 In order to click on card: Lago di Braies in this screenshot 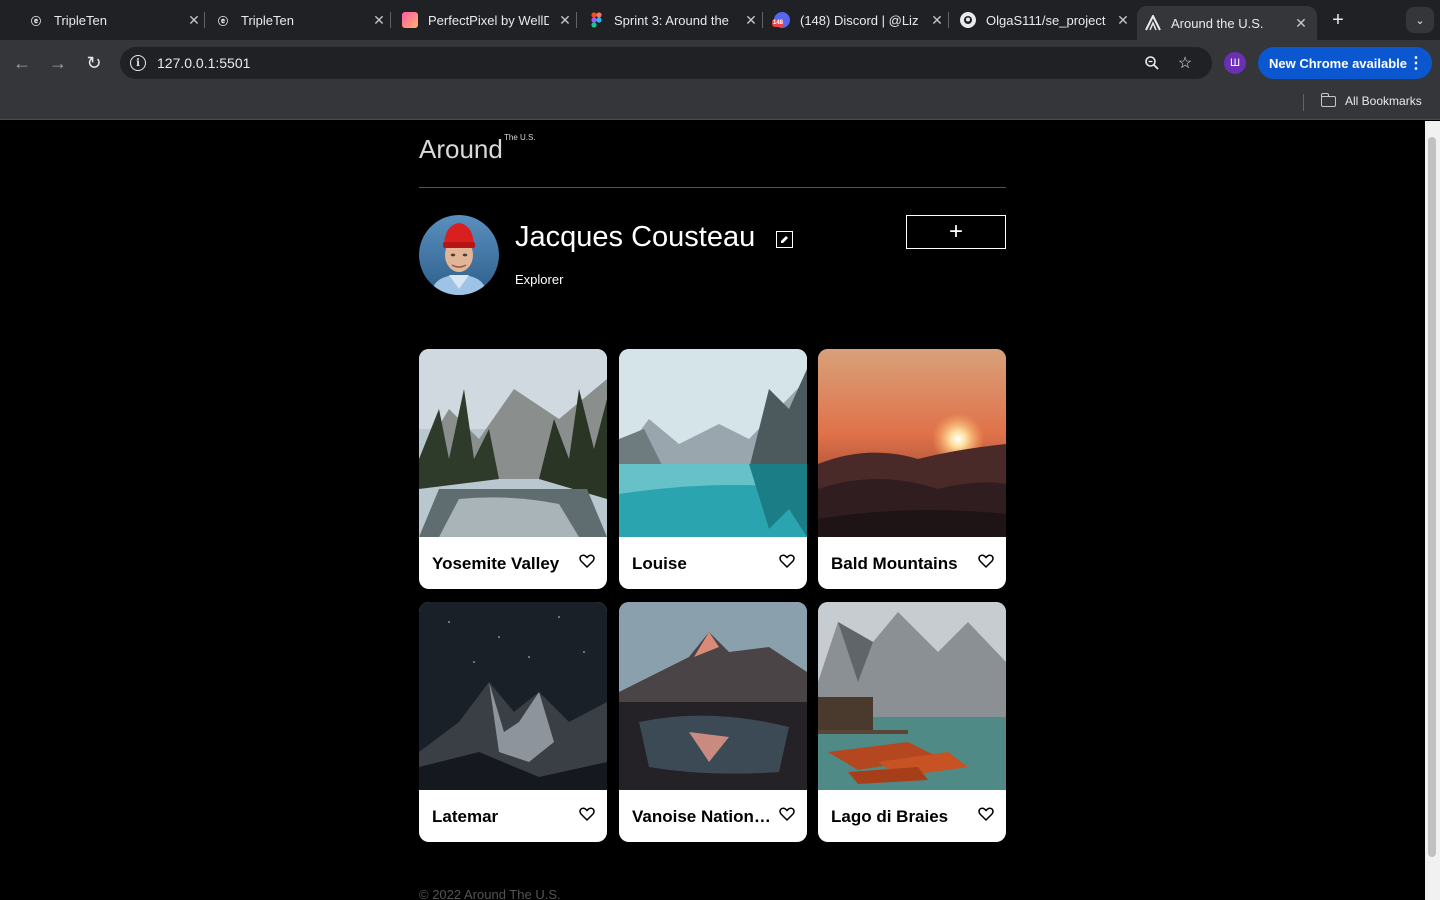, I will do `click(912, 722)`.